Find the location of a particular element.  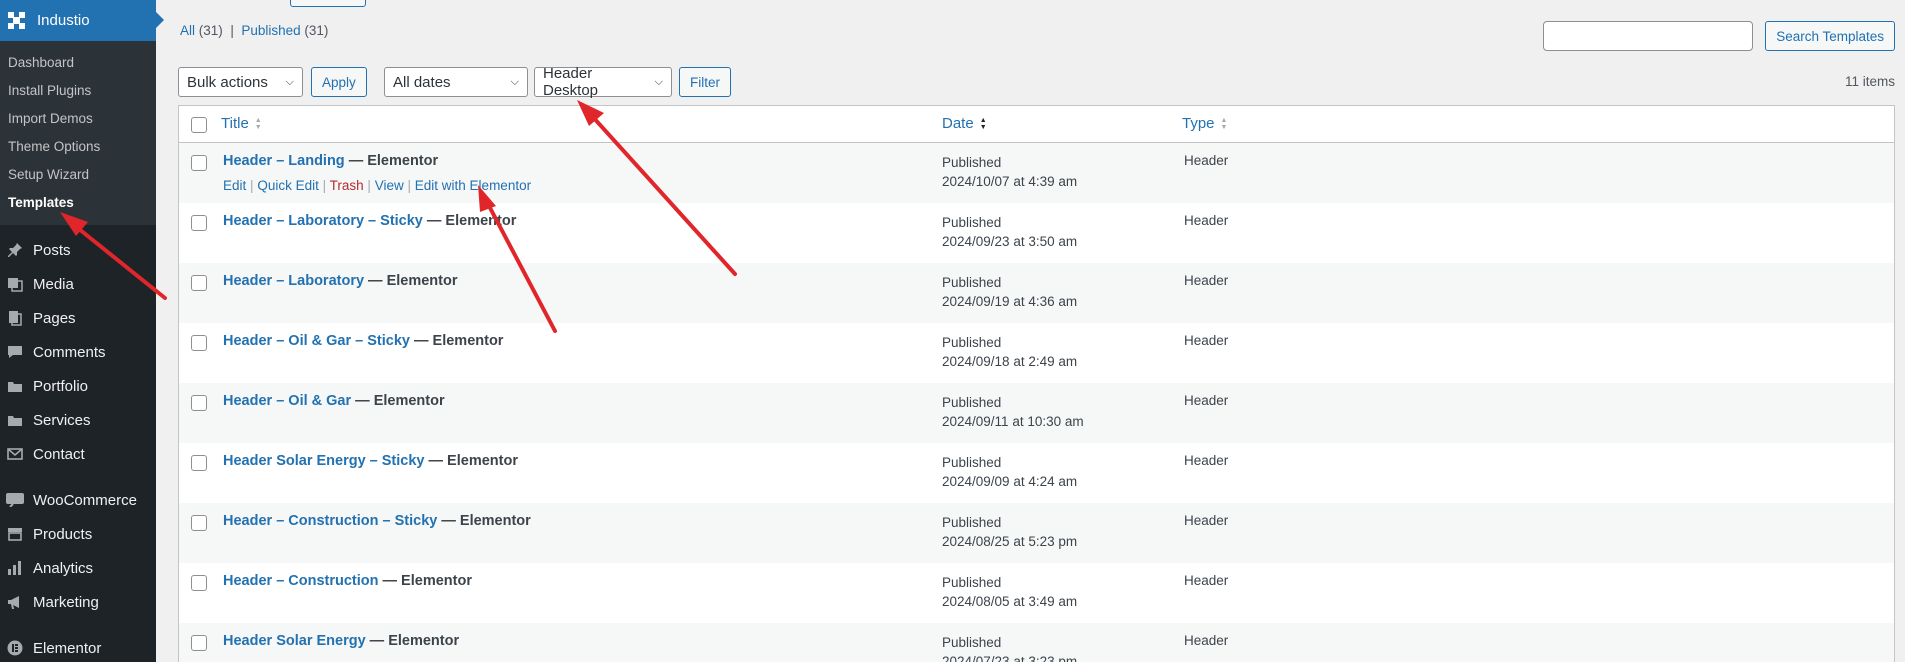

select-all-checkbox is located at coordinates (199, 125).